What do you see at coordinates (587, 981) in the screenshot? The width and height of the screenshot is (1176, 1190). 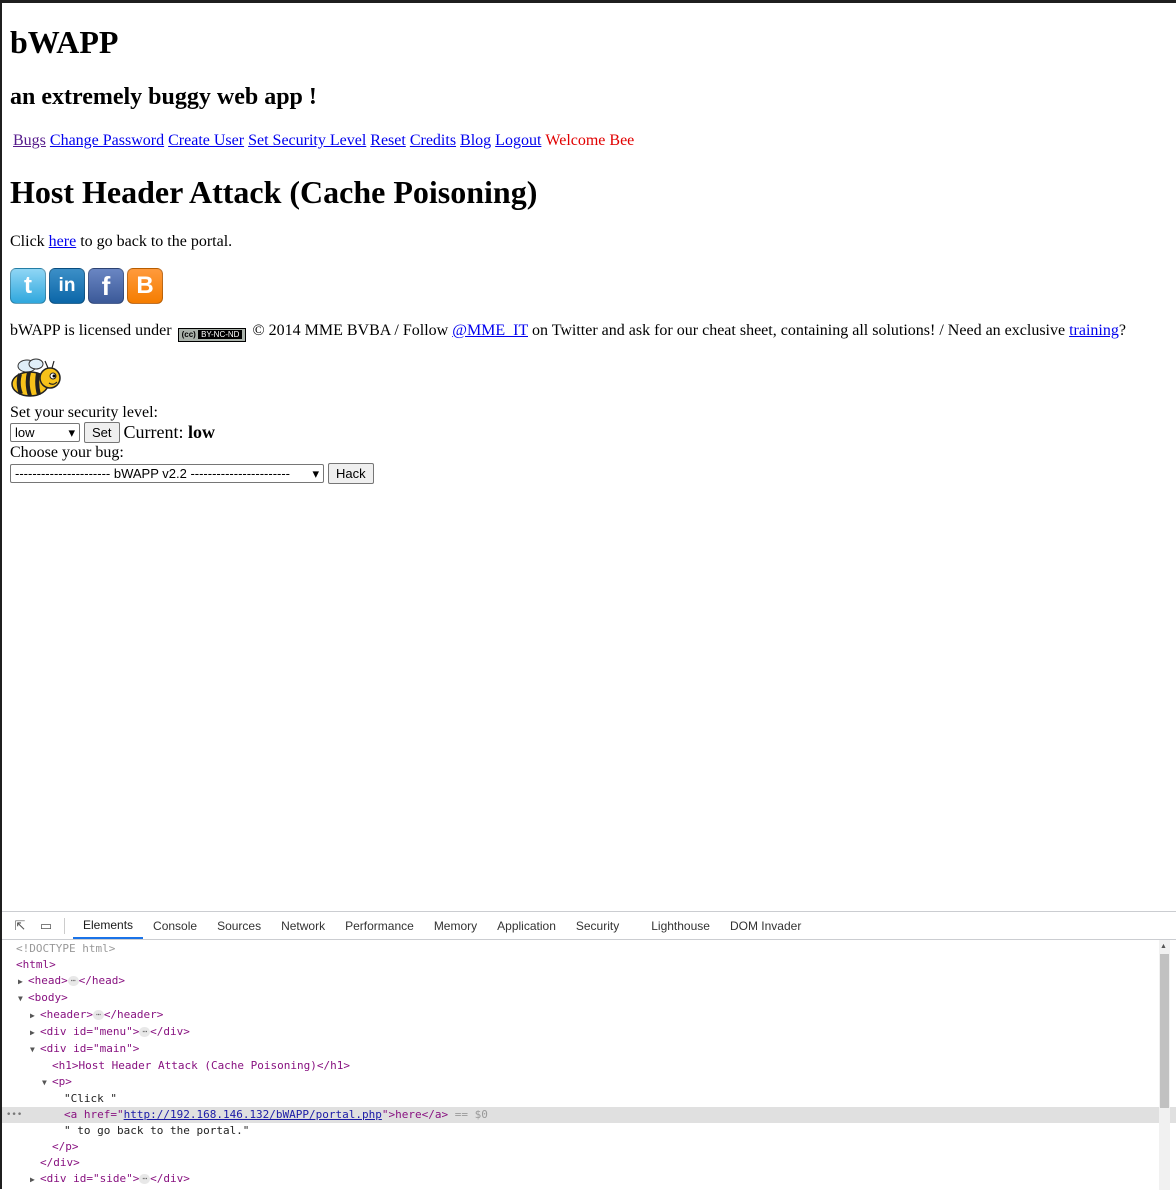 I see `tree-line-head: ▶ <head> ⋯ </head>` at bounding box center [587, 981].